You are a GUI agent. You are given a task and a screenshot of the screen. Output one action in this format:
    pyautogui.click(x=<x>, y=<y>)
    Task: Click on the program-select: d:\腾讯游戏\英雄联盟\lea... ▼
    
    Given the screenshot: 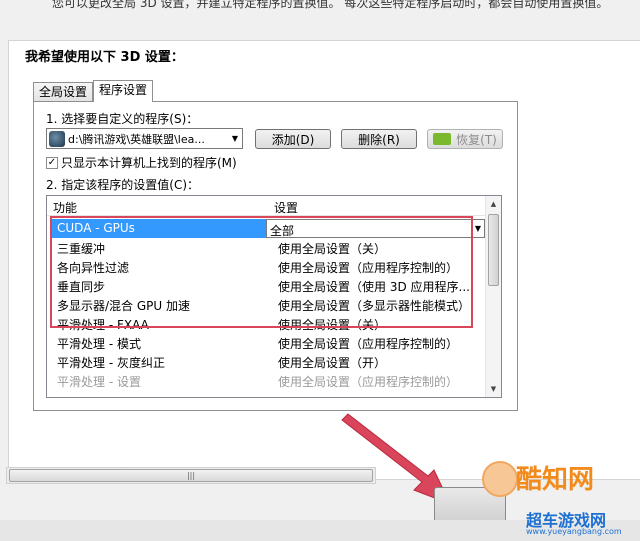 What is the action you would take?
    pyautogui.click(x=144, y=138)
    